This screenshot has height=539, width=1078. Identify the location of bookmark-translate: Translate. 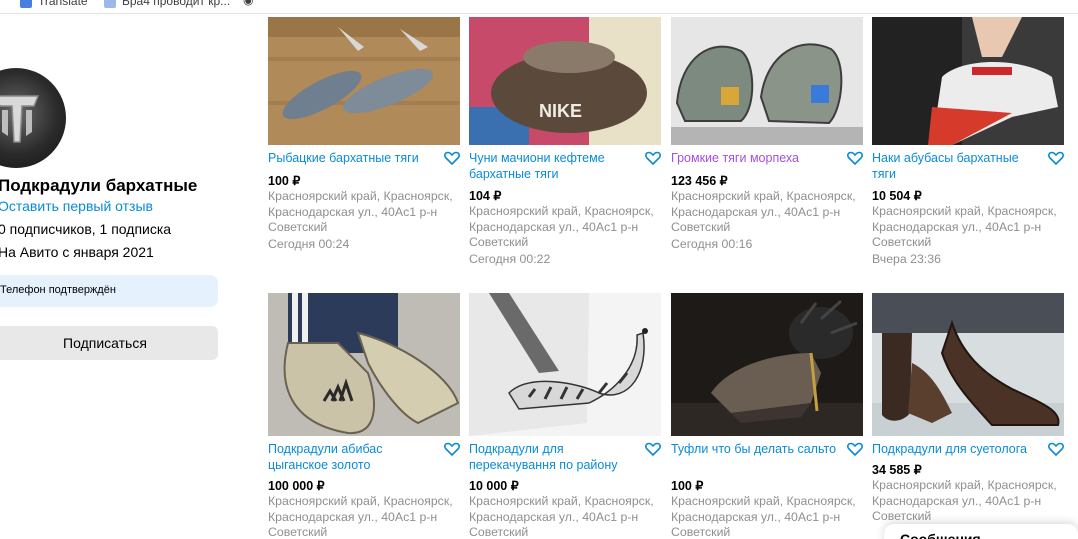
(54, 4).